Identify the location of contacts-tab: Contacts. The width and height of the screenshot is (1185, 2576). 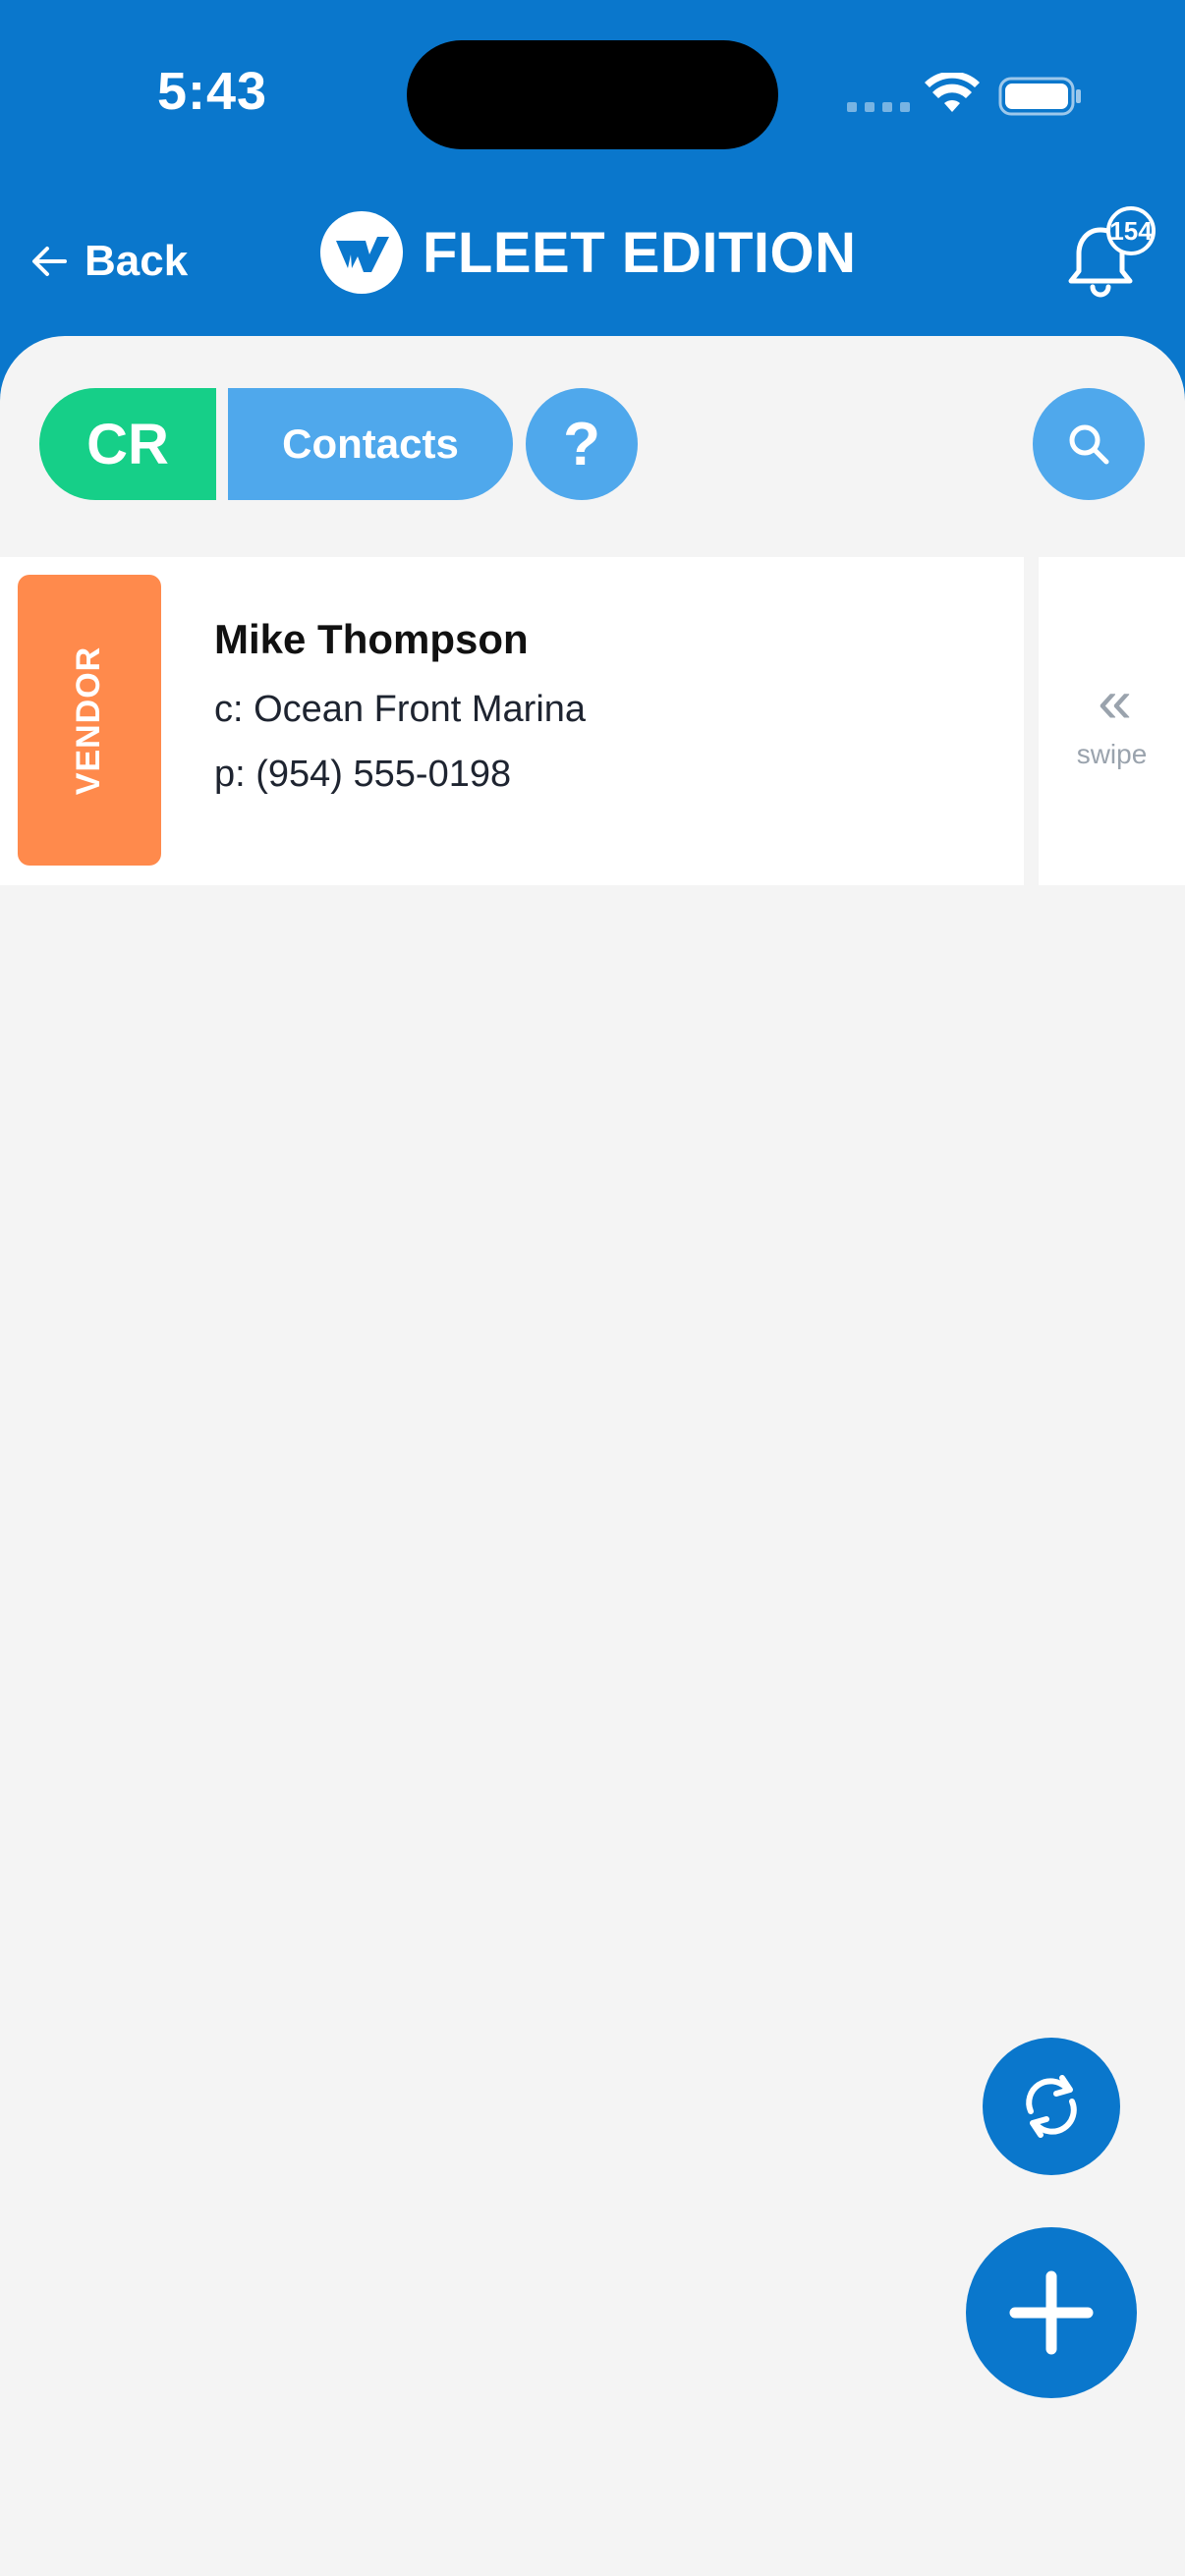
(371, 444).